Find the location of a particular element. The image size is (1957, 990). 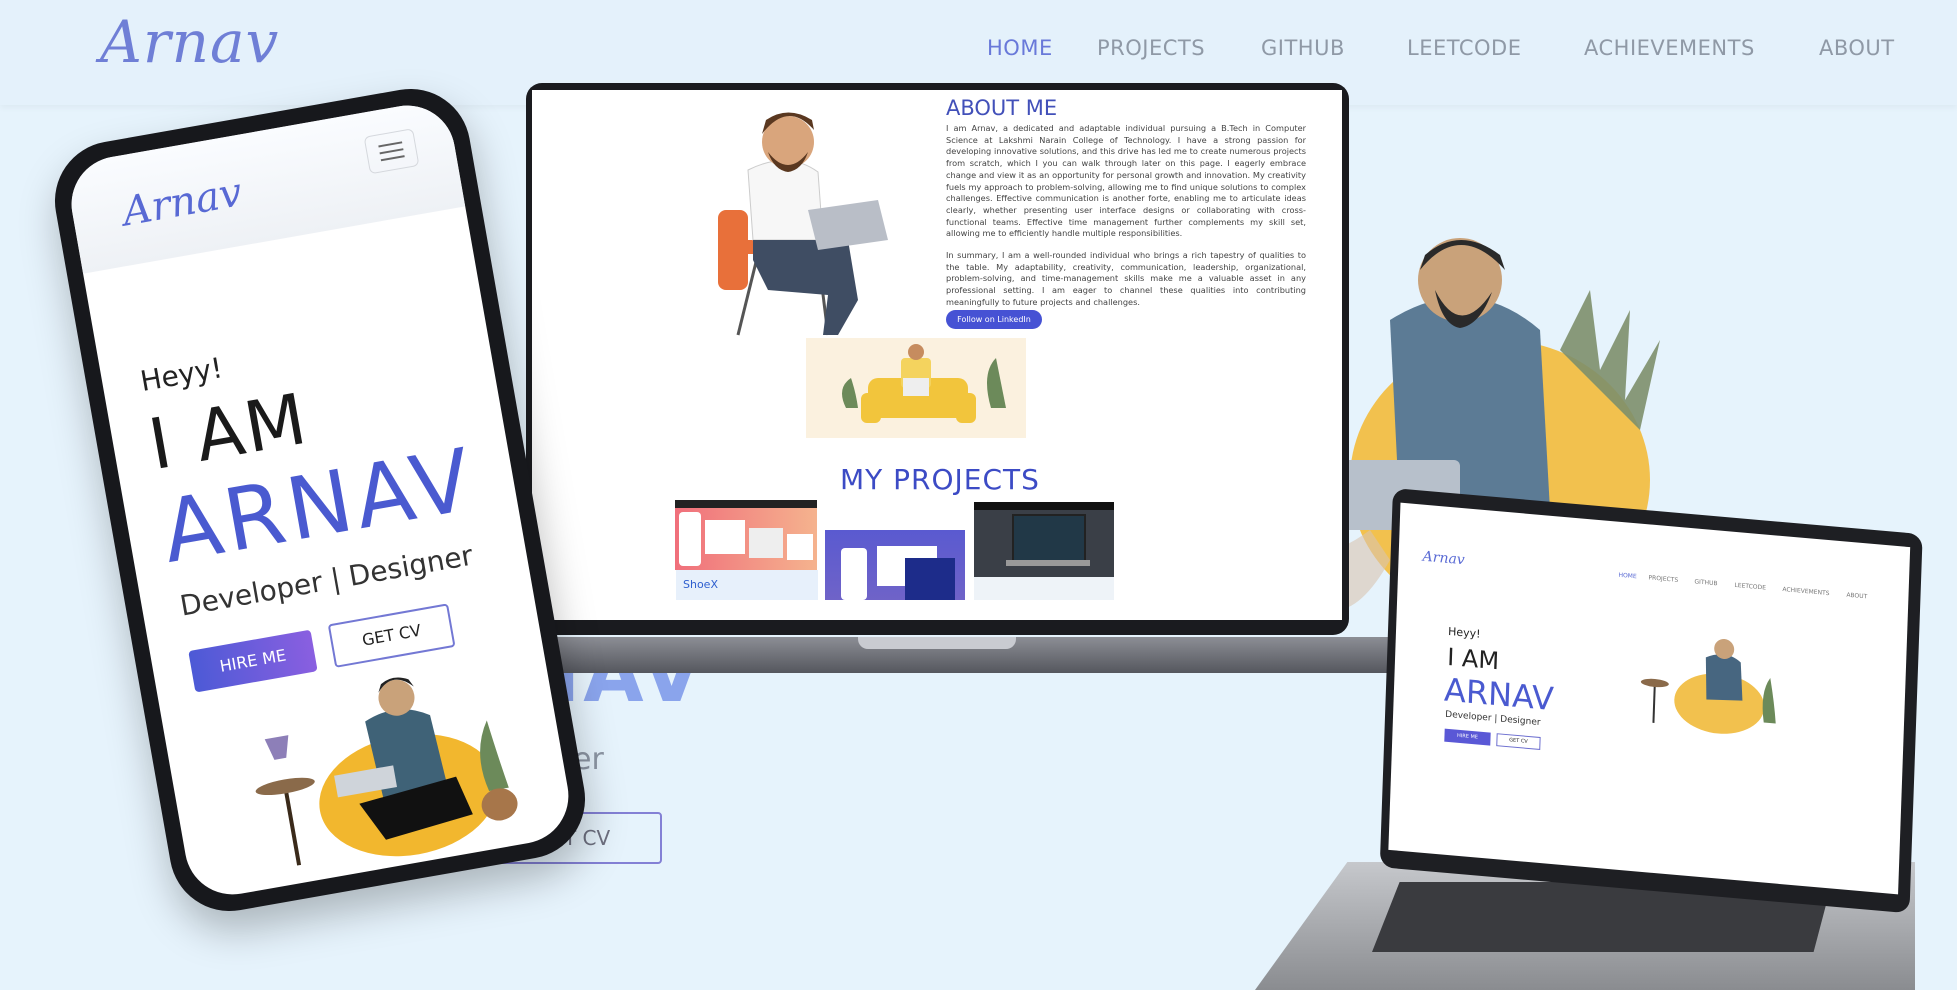

projects-title: MY PROJECTS is located at coordinates (940, 479).